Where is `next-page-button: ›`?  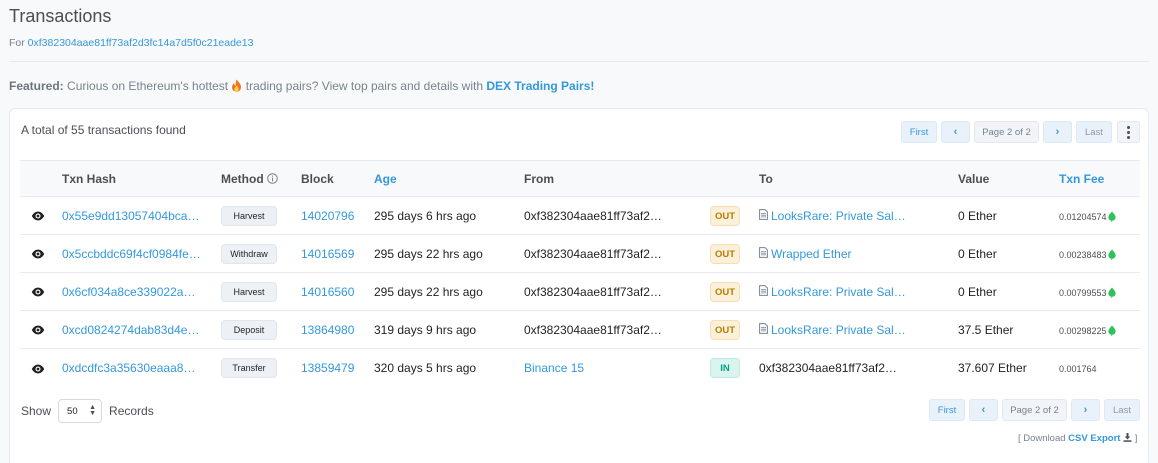
next-page-button: › is located at coordinates (1057, 132).